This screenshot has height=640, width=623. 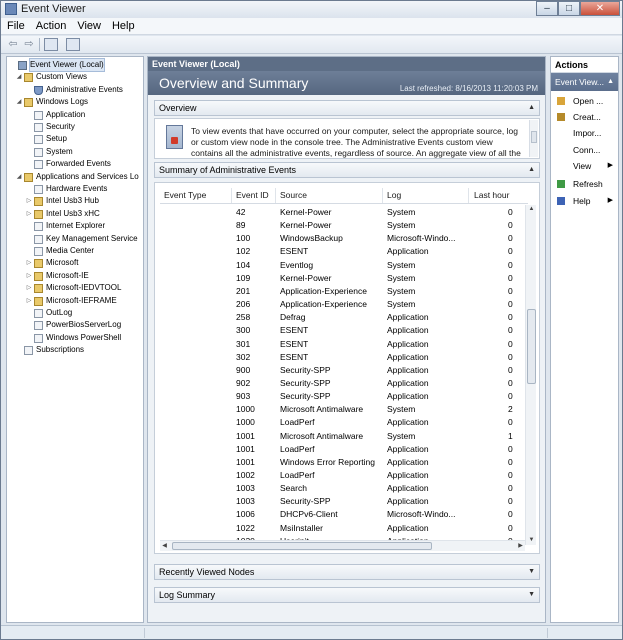 I want to click on close-button: ✕, so click(x=600, y=8).